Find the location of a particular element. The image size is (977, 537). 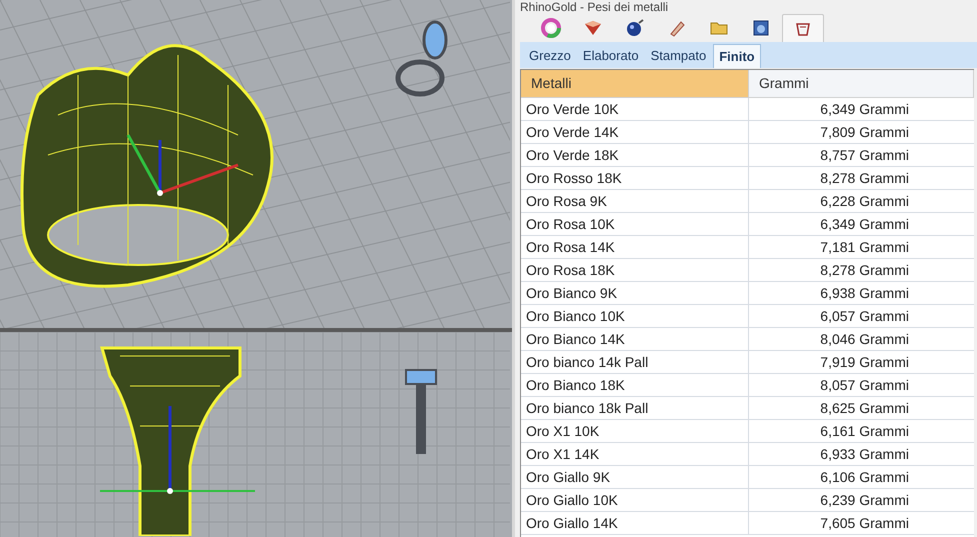

table-cell: Oro Rosso 18K is located at coordinates (635, 178).